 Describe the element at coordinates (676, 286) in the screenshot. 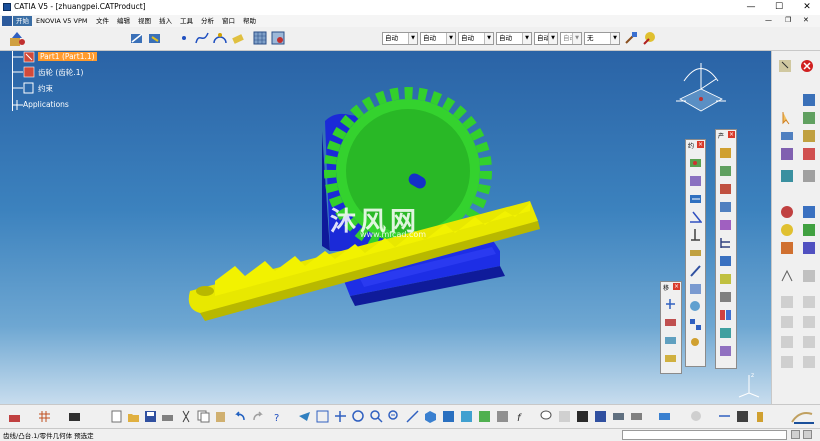

I see `move-panel-close-button: ×` at that location.